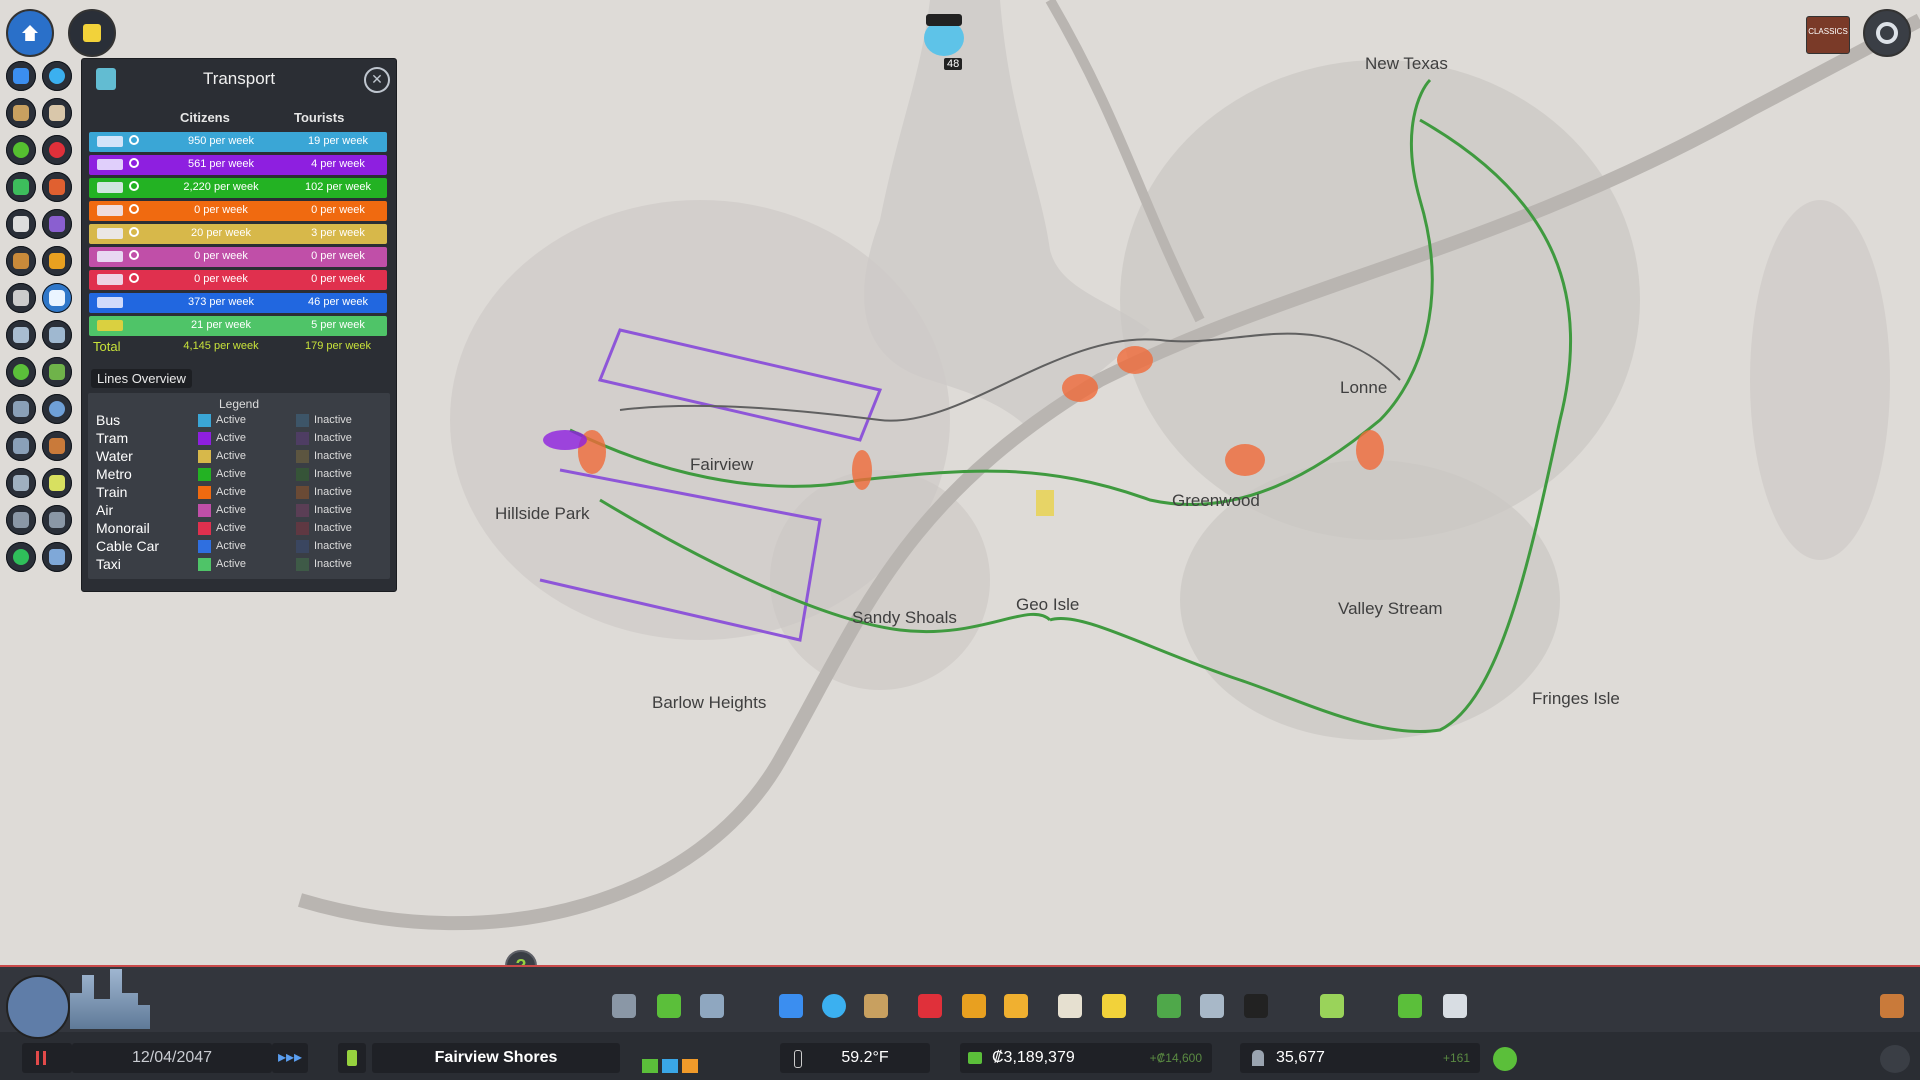 This screenshot has height=1080, width=1920. Describe the element at coordinates (57, 372) in the screenshot. I see `nature-view-button` at that location.